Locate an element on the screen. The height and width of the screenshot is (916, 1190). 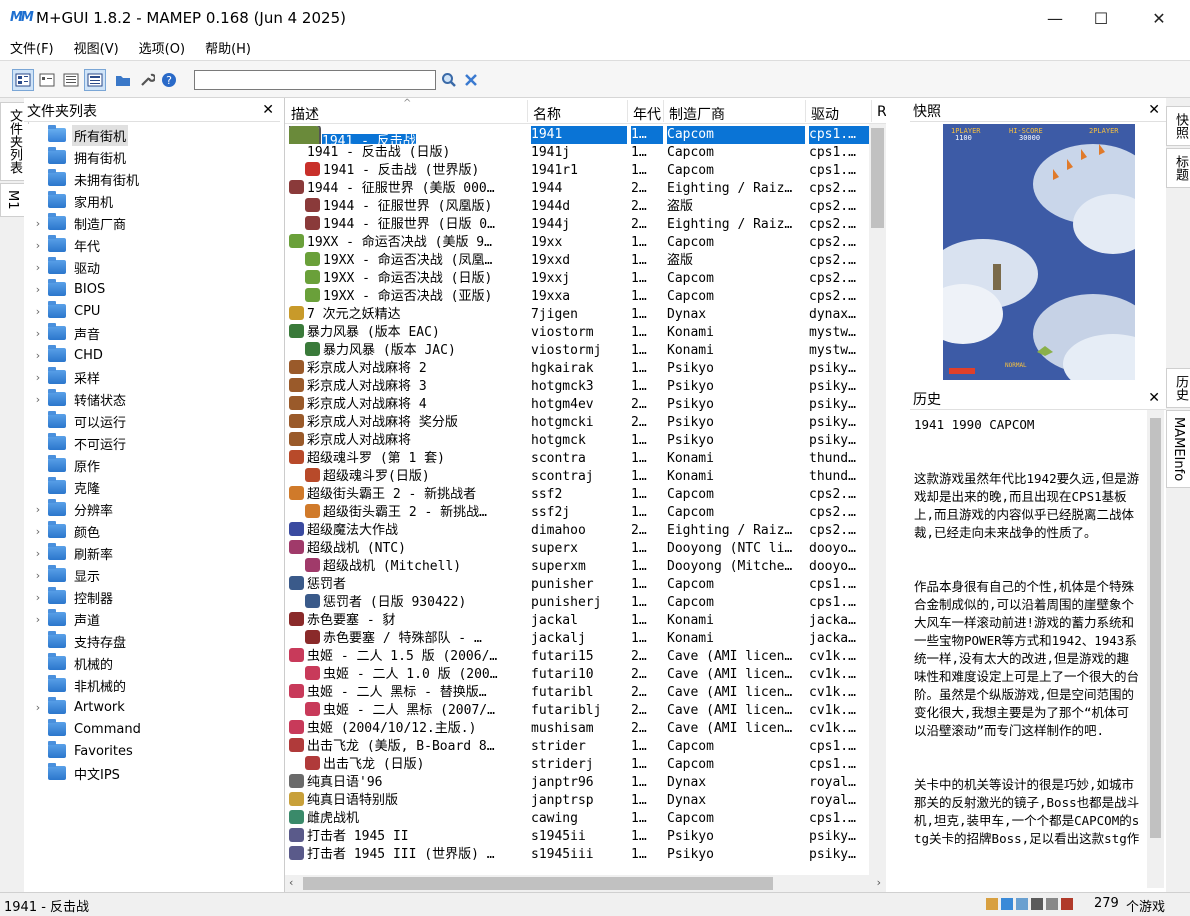
game-row: 超级魂斗罗(日版)scontraj1…Konamithund…否 is located at coordinates (585, 477).